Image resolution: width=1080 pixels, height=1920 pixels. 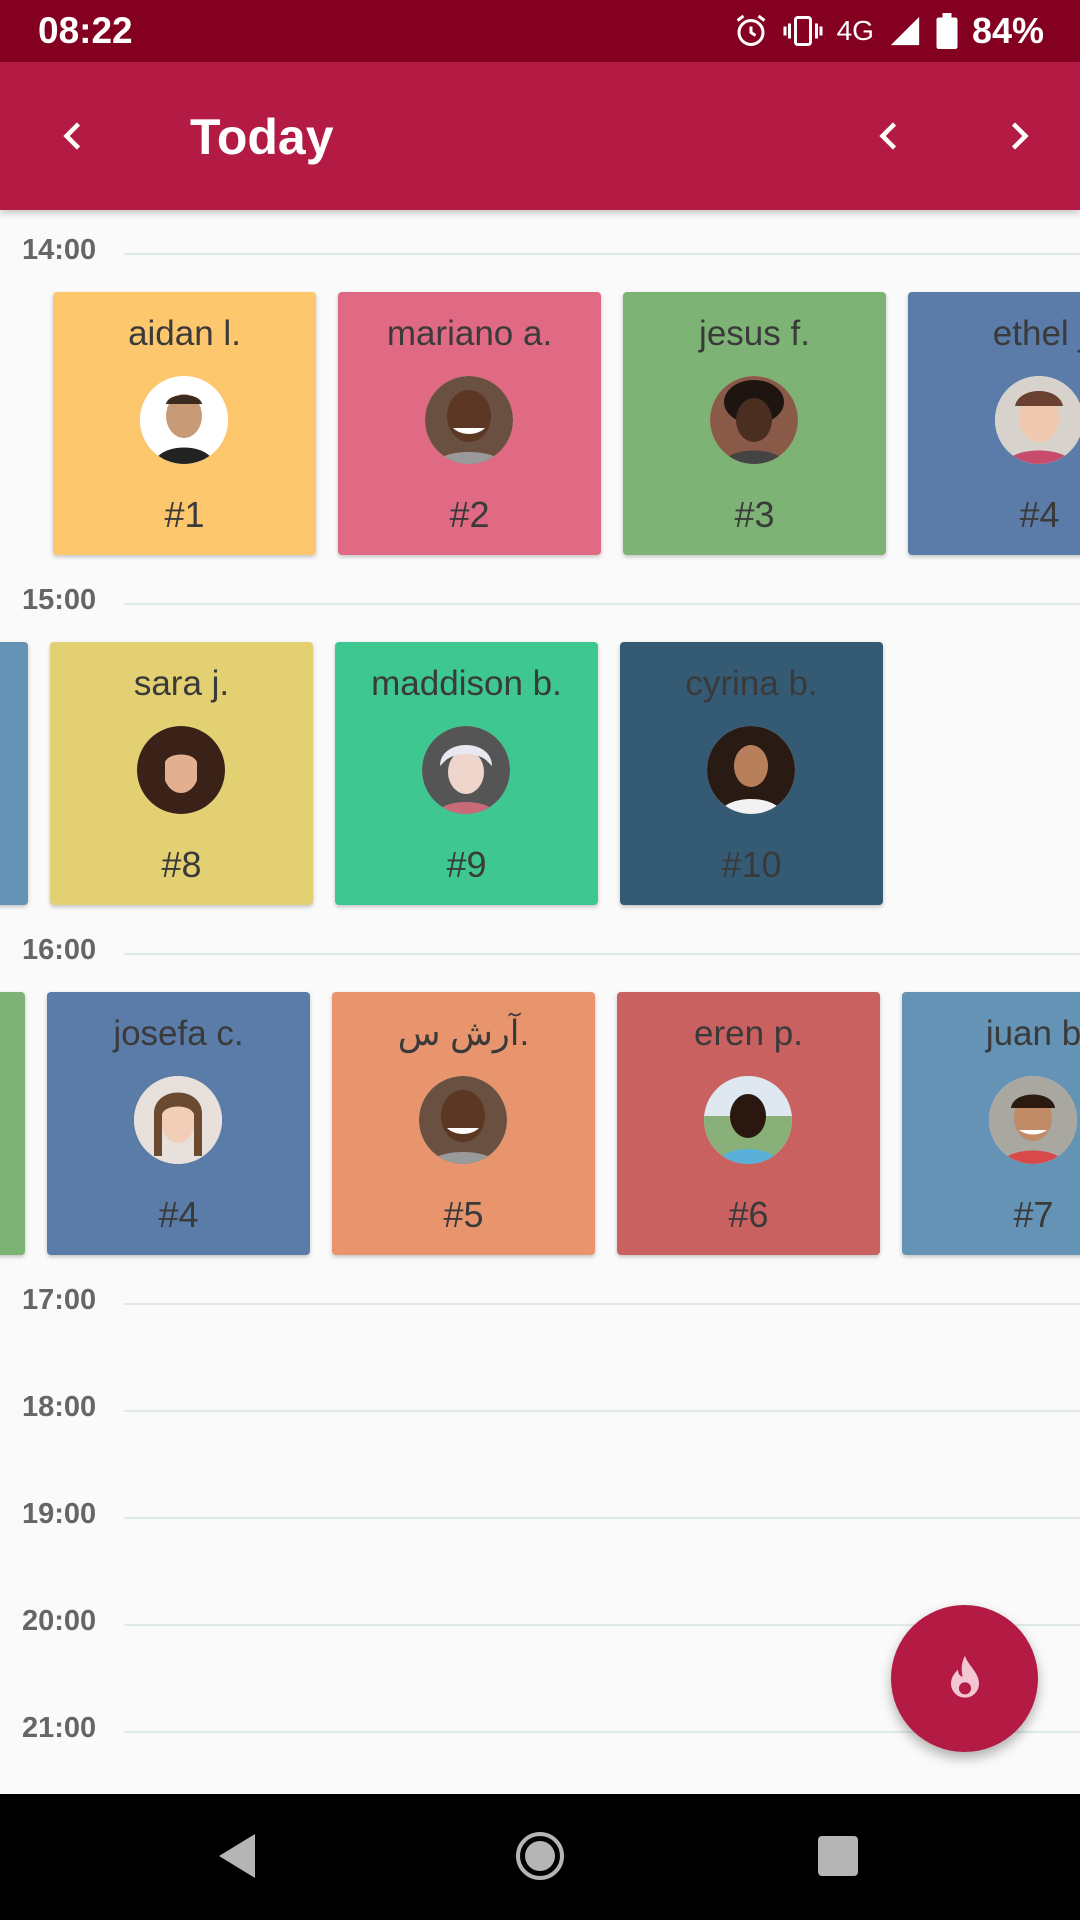 What do you see at coordinates (469, 333) in the screenshot?
I see `customer-name: mariano a.` at bounding box center [469, 333].